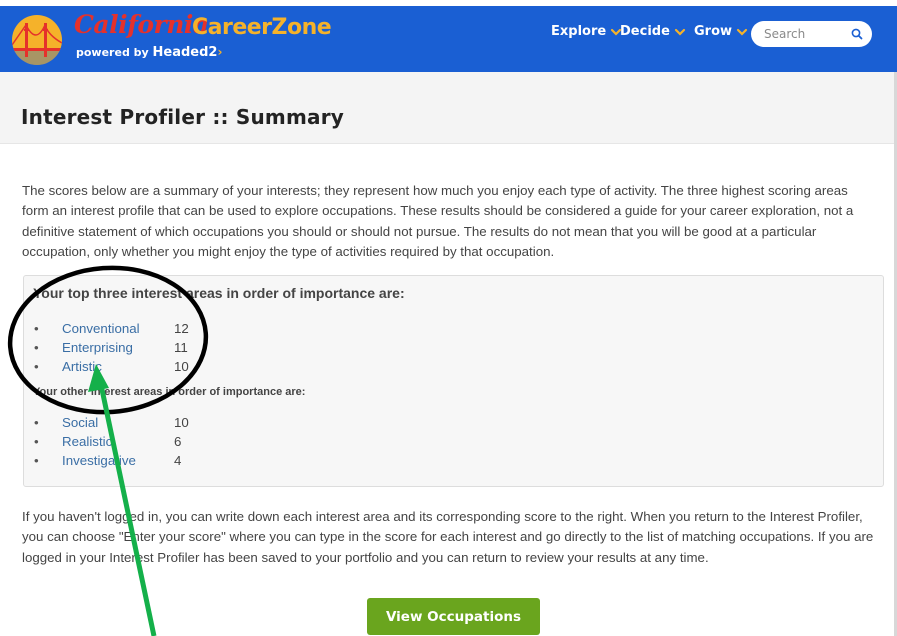 Image resolution: width=897 pixels, height=636 pixels. I want to click on search-box, so click(811, 34).